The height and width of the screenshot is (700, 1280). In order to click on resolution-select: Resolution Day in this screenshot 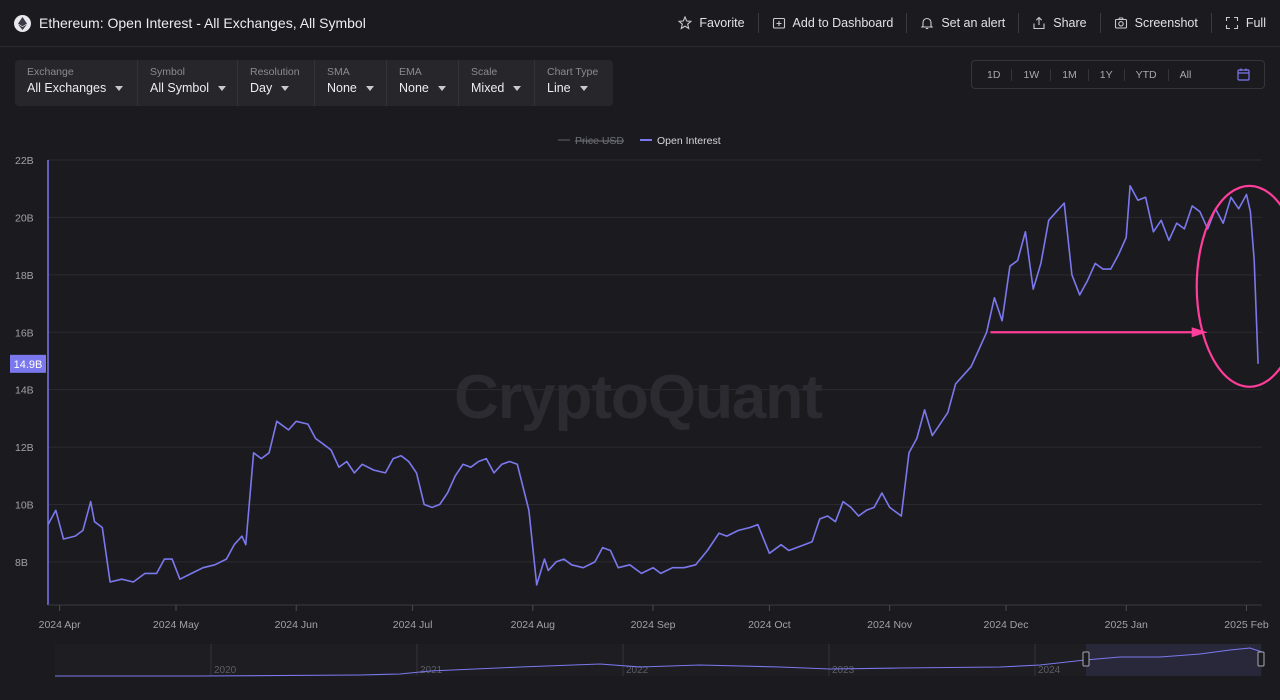, I will do `click(275, 83)`.